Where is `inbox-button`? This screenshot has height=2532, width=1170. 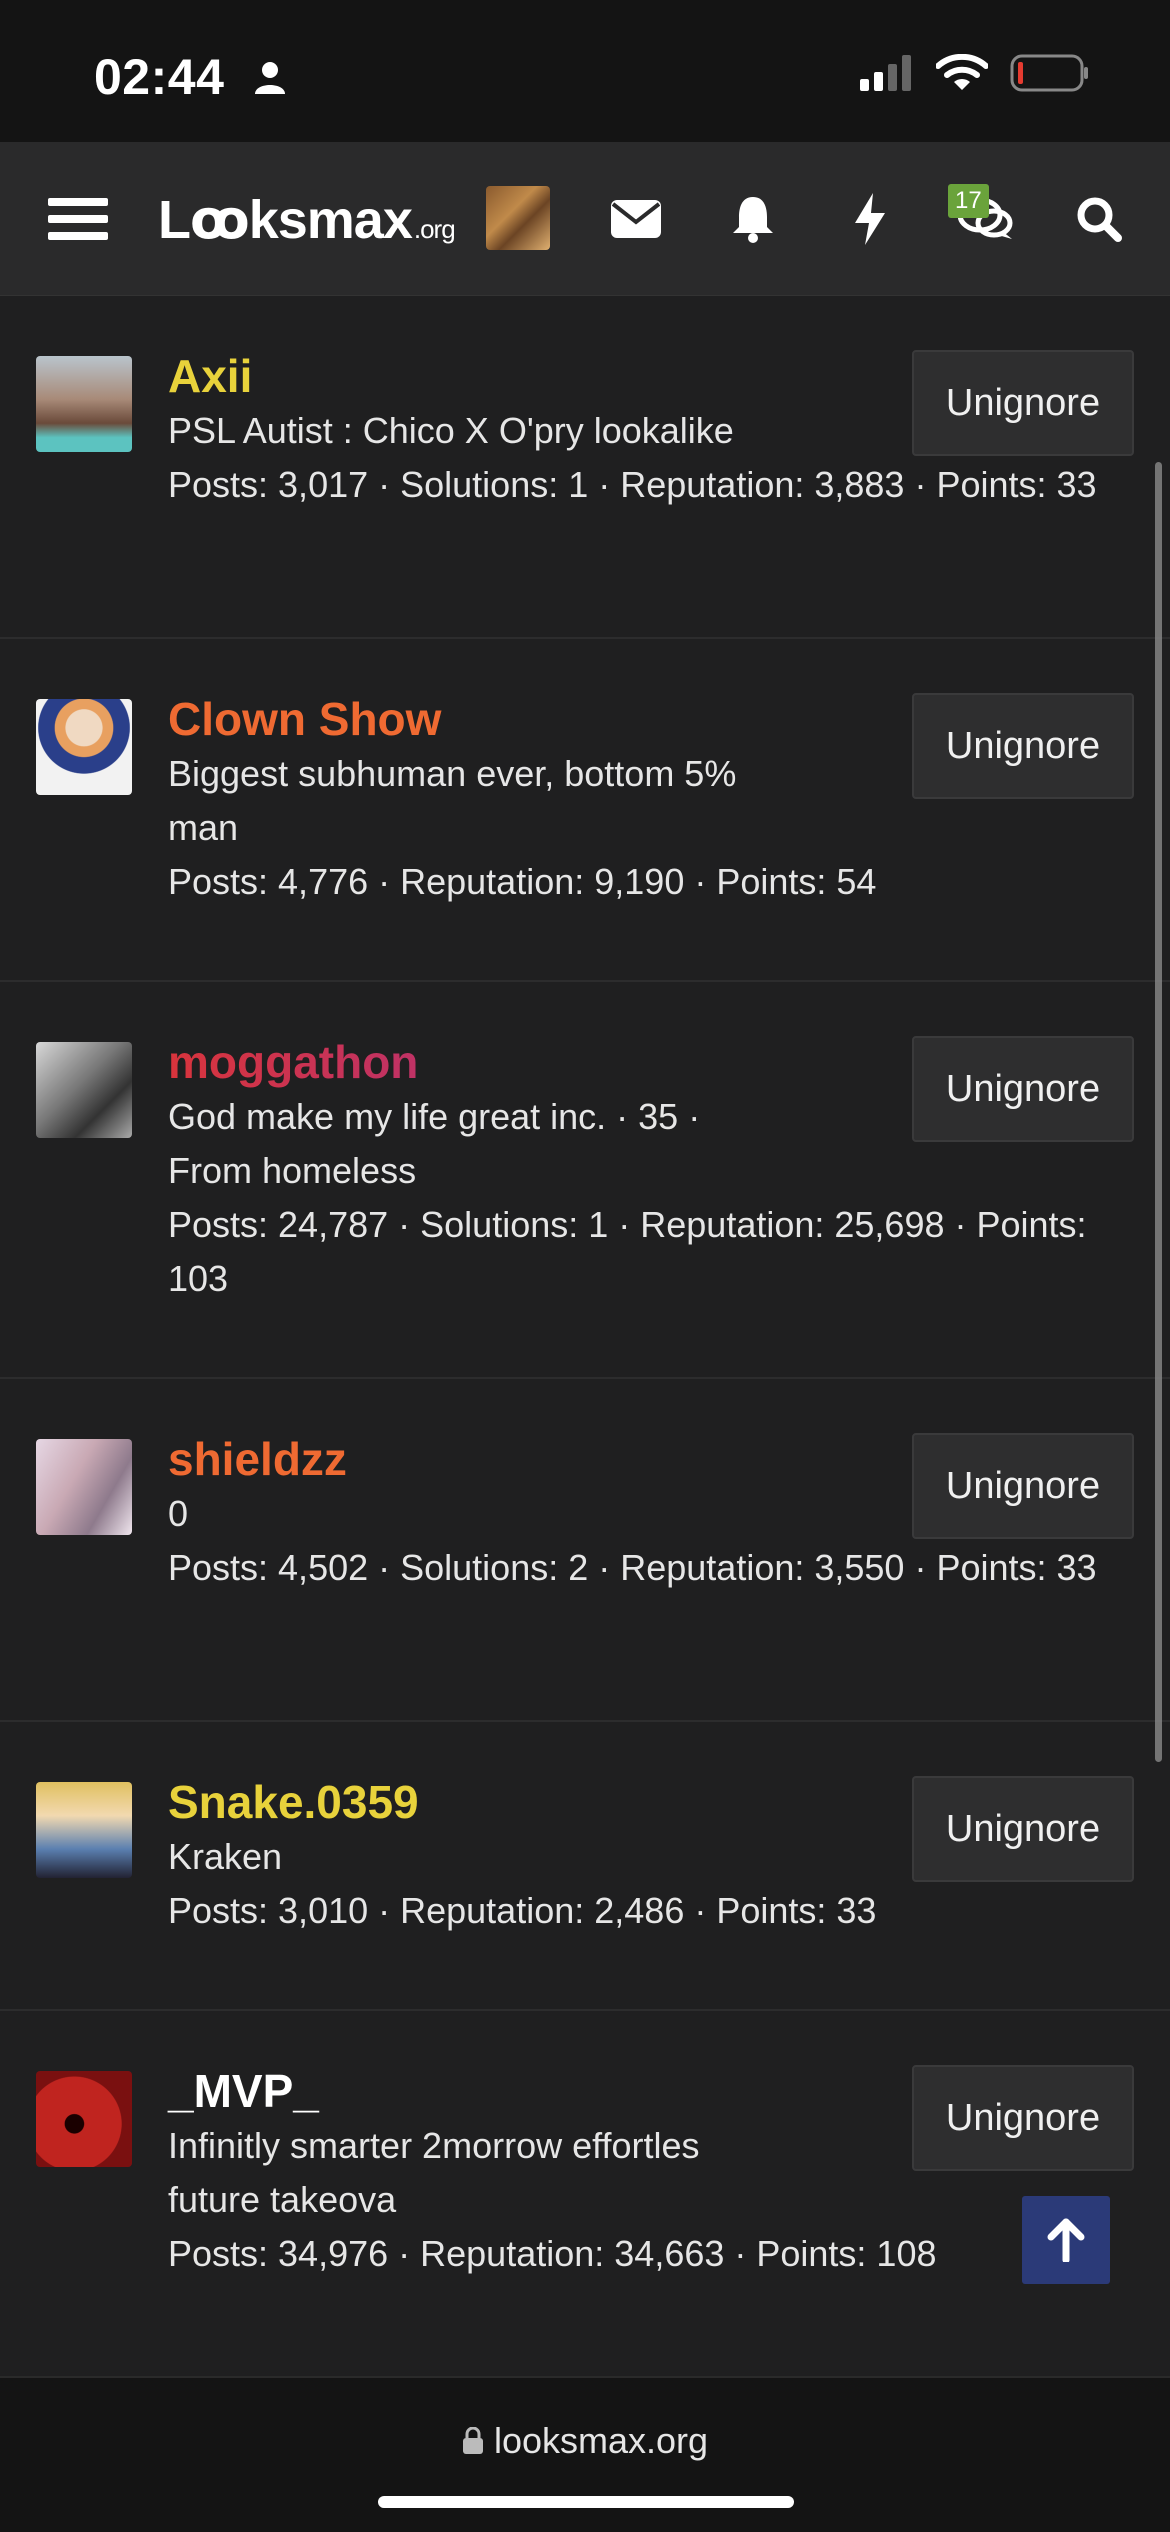 inbox-button is located at coordinates (636, 219).